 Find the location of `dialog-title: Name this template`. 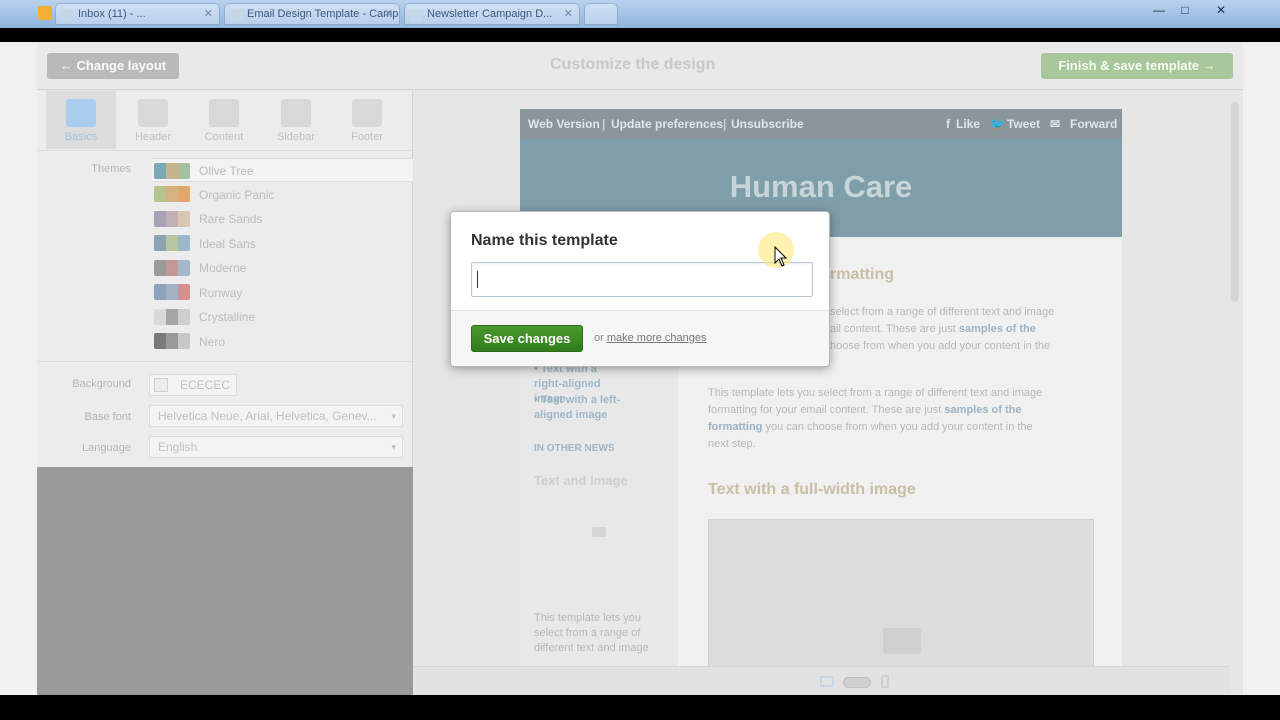

dialog-title: Name this template is located at coordinates (544, 240).